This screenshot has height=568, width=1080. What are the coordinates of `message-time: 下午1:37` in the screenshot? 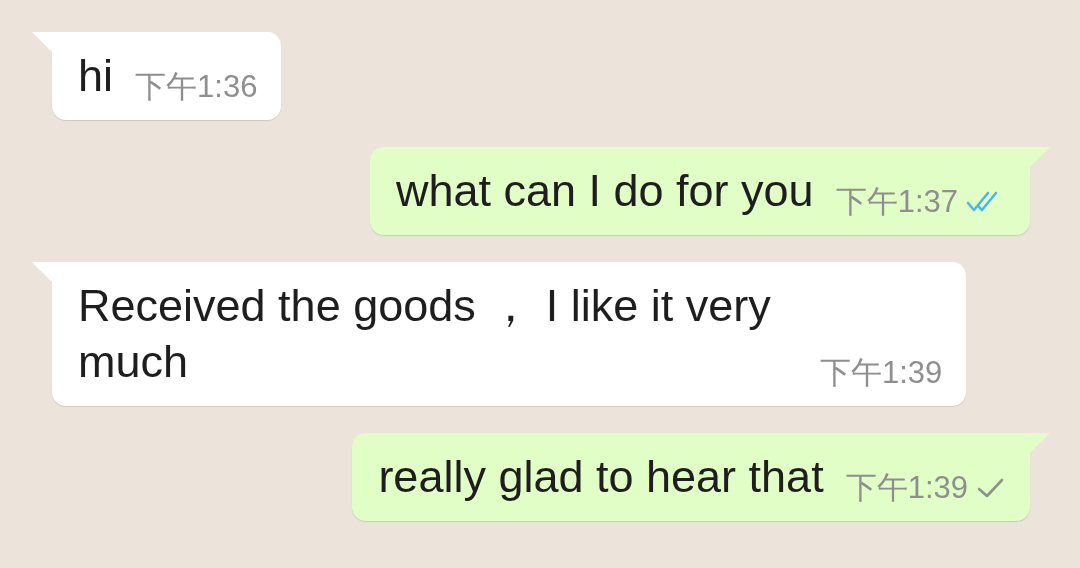 It's located at (896, 202).